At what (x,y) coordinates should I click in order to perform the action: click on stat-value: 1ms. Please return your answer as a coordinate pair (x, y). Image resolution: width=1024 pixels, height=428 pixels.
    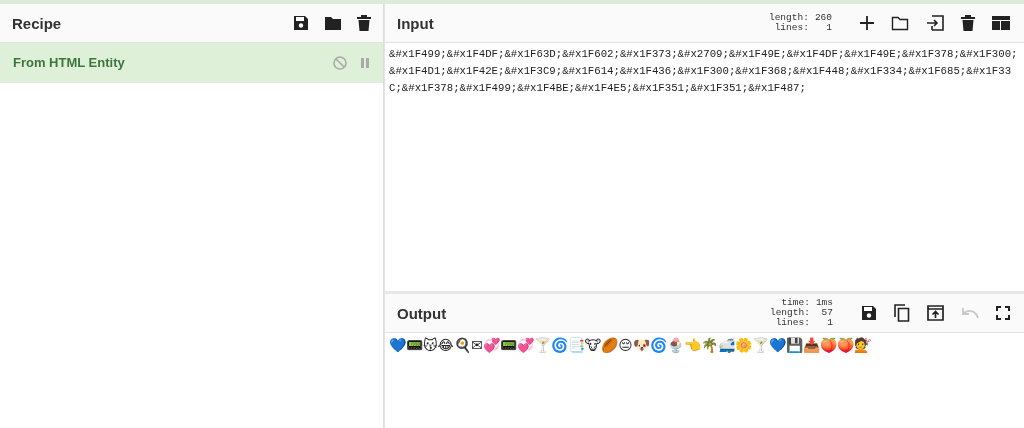
    Looking at the image, I should click on (824, 303).